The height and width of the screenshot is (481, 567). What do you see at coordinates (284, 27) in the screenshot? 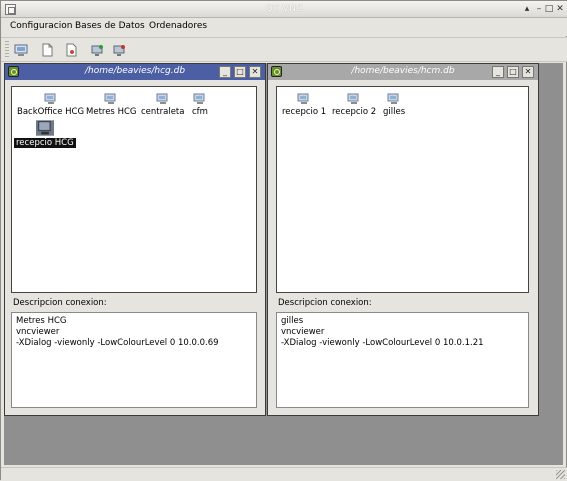
I see `menu-bar: Configuracion Bases de Datos Ordenadores` at bounding box center [284, 27].